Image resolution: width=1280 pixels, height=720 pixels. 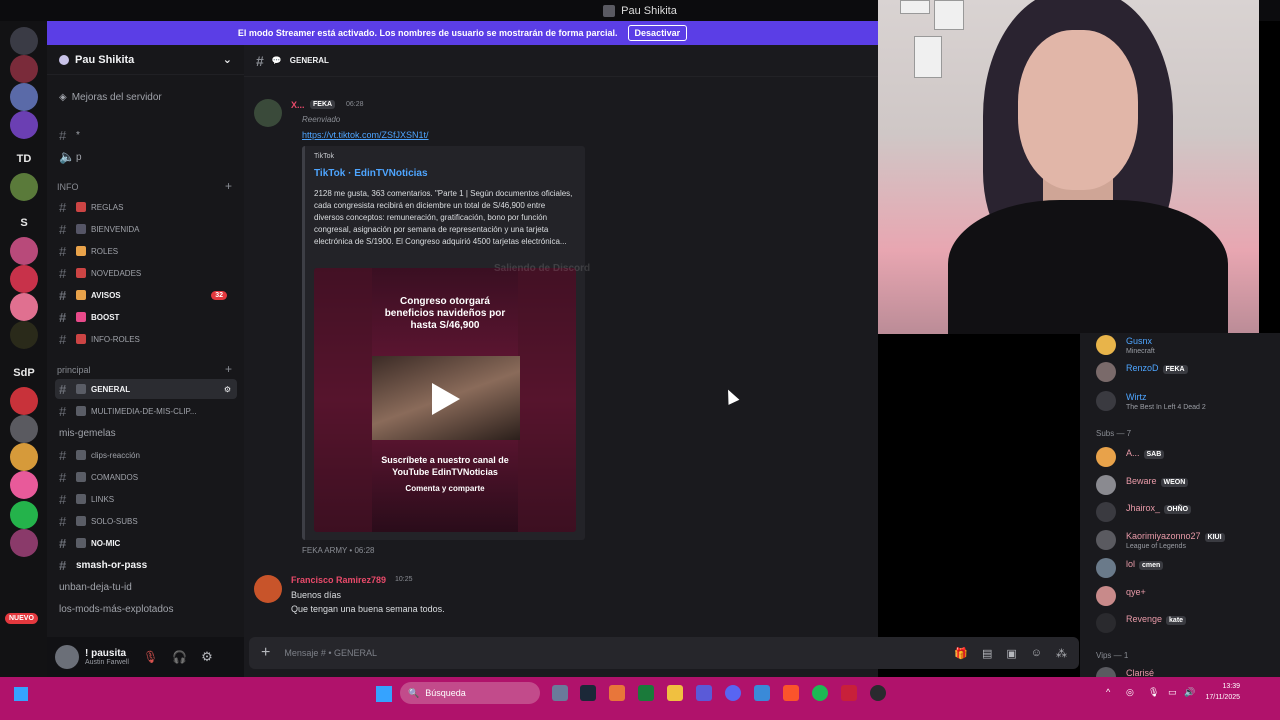 What do you see at coordinates (146, 587) in the screenshot?
I see `channel-item: unban-deja-tu-id` at bounding box center [146, 587].